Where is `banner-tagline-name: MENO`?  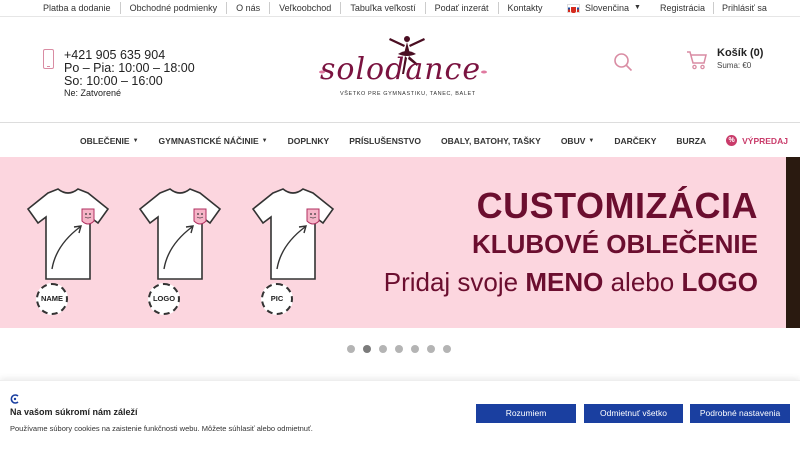
banner-tagline-name: MENO is located at coordinates (564, 282).